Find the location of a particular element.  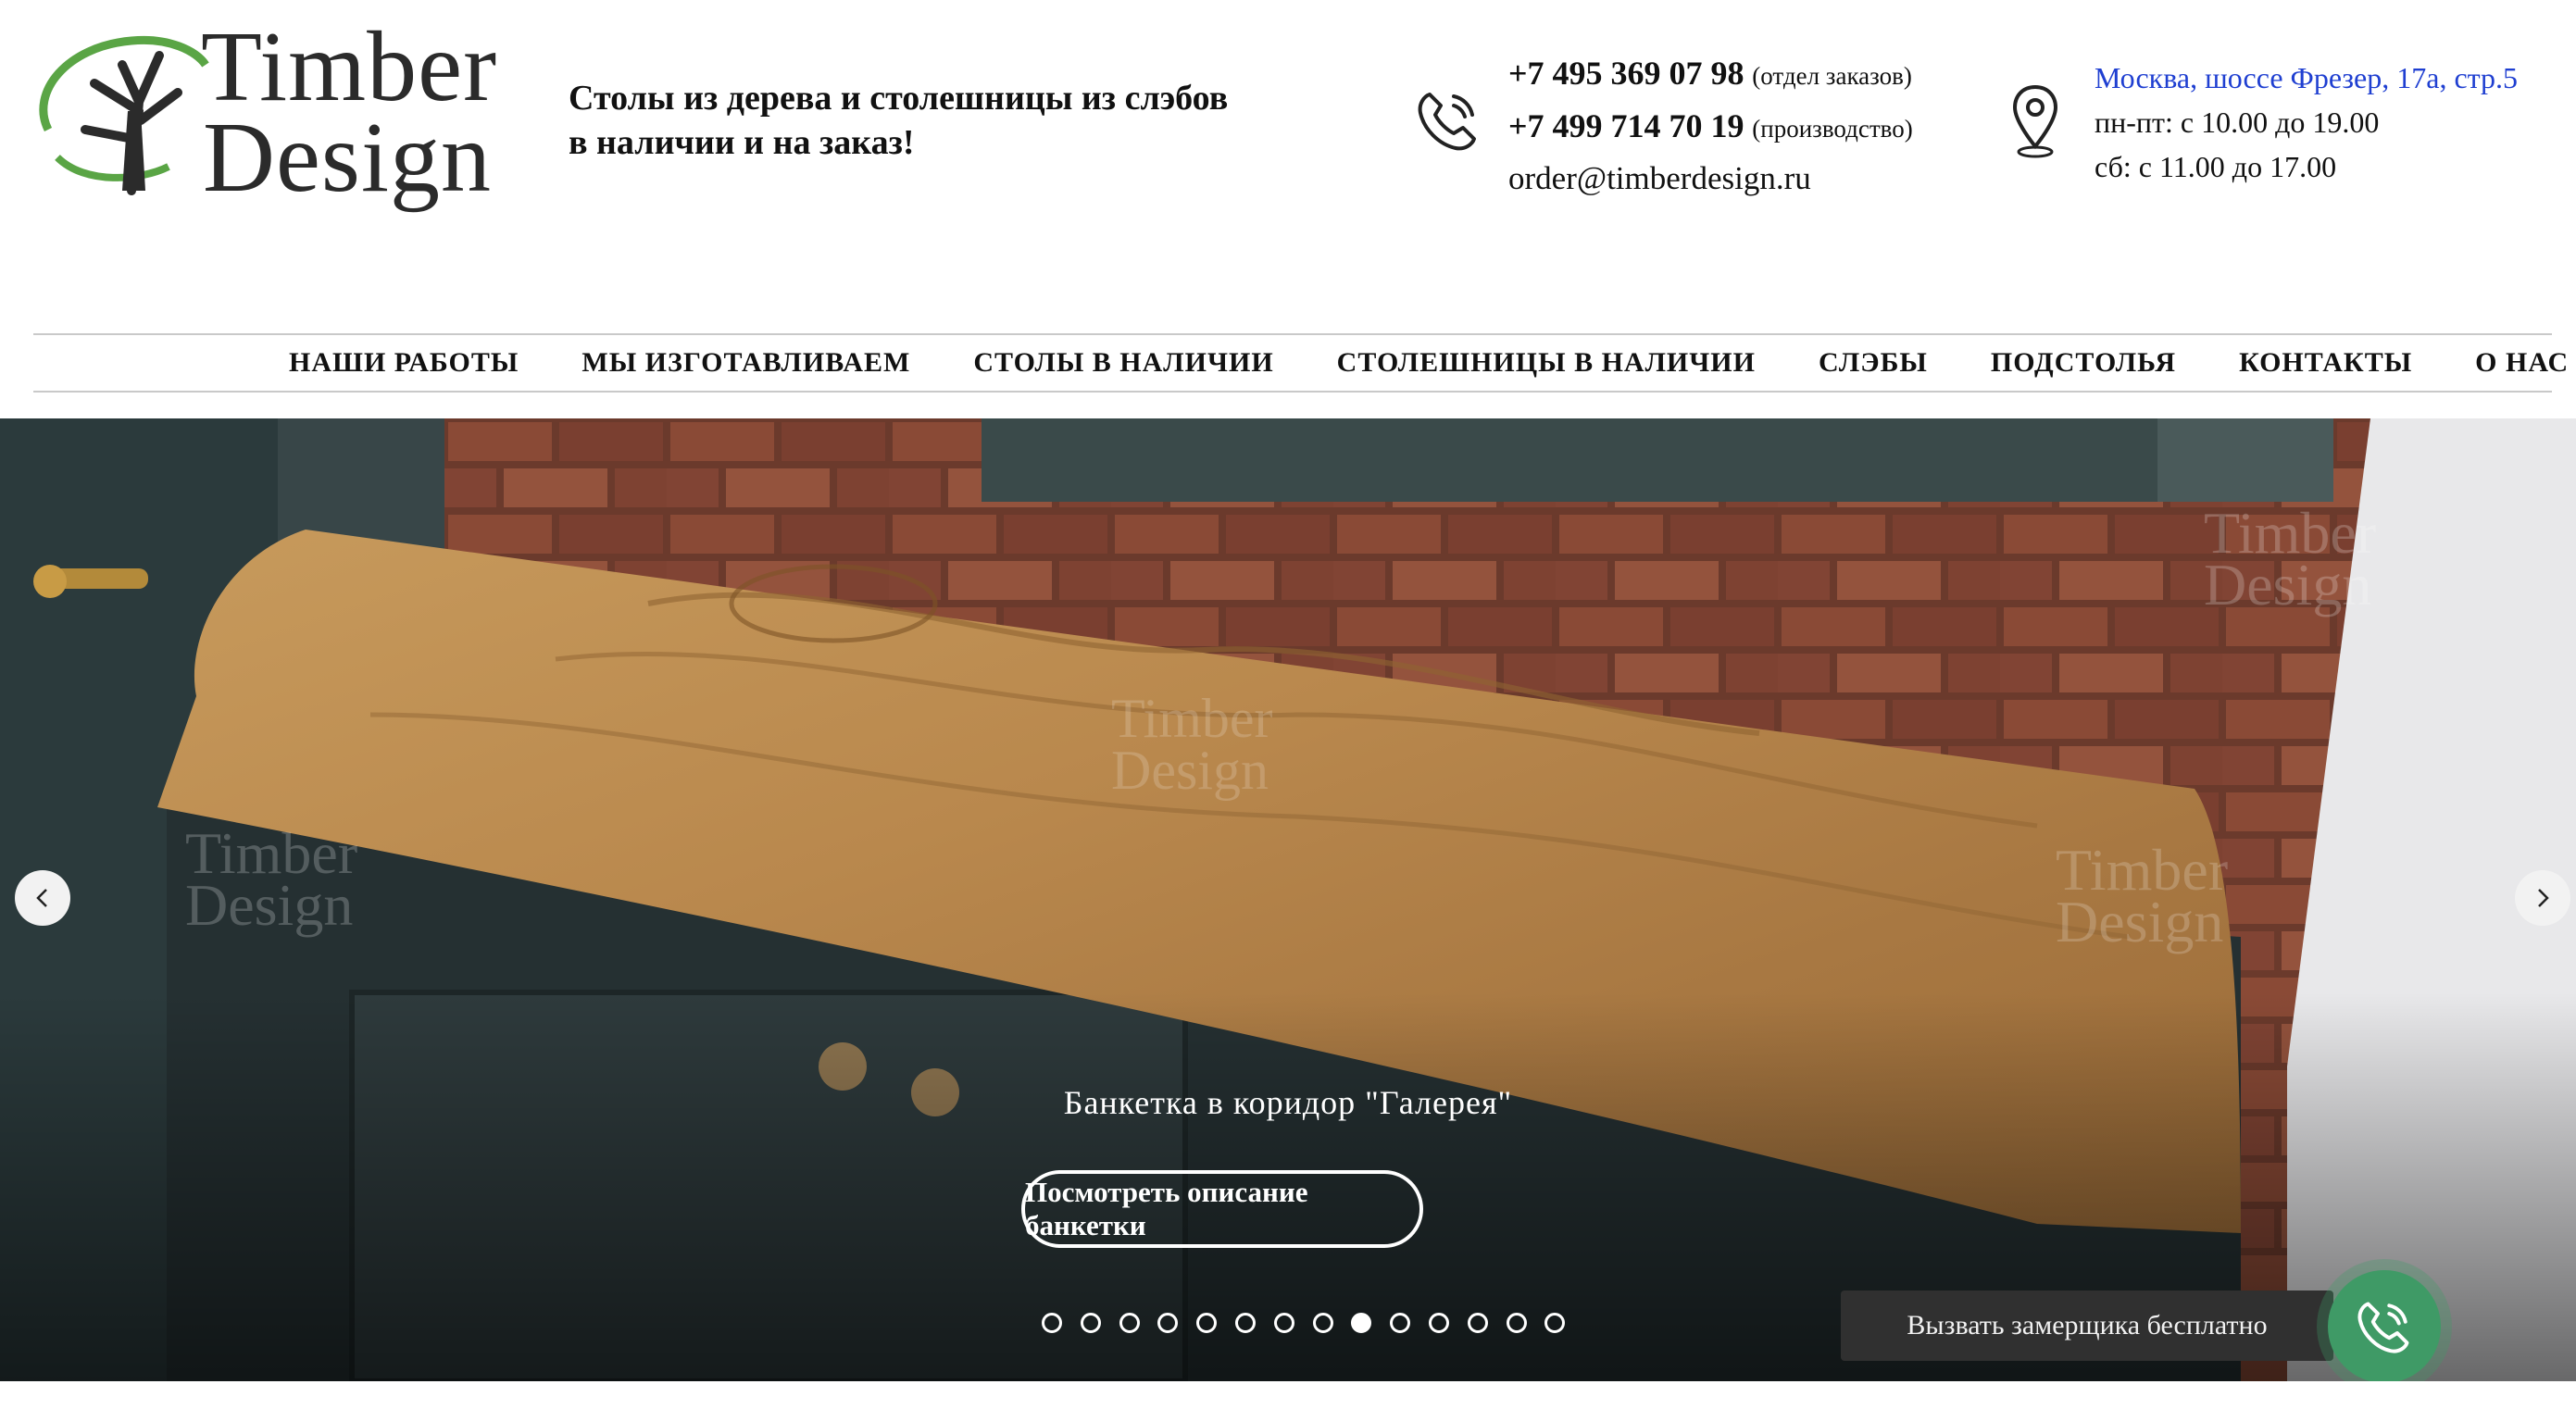

nav-item-tabletops-in-stock: СТОЛЕШНИЦЫ В НАЛИЧИИ is located at coordinates (1546, 363).